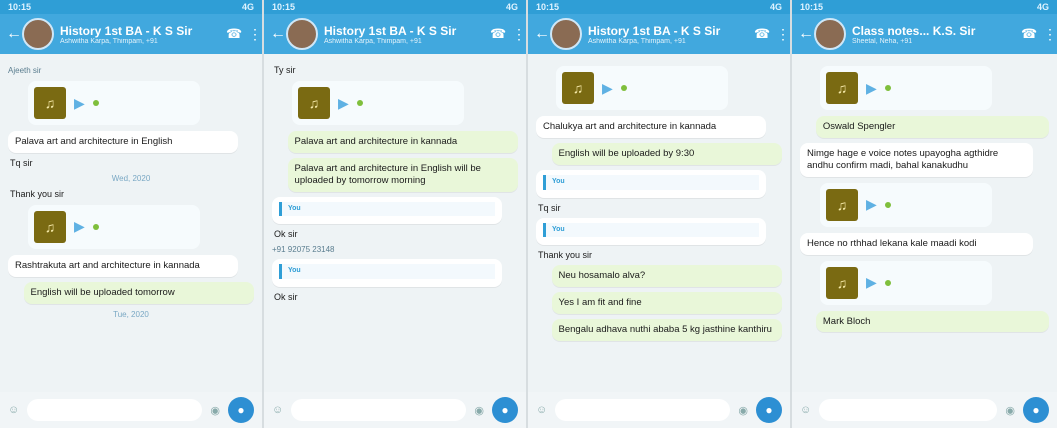  Describe the element at coordinates (932, 127) in the screenshot. I see `outgoing-message: Oswald Spengler` at that location.